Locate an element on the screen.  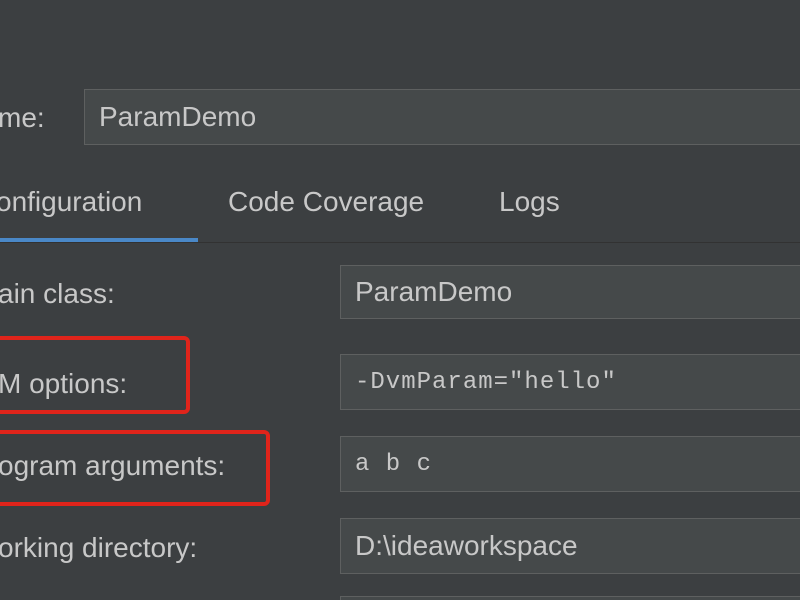
tab-configuration: onfiguration is located at coordinates (71, 202).